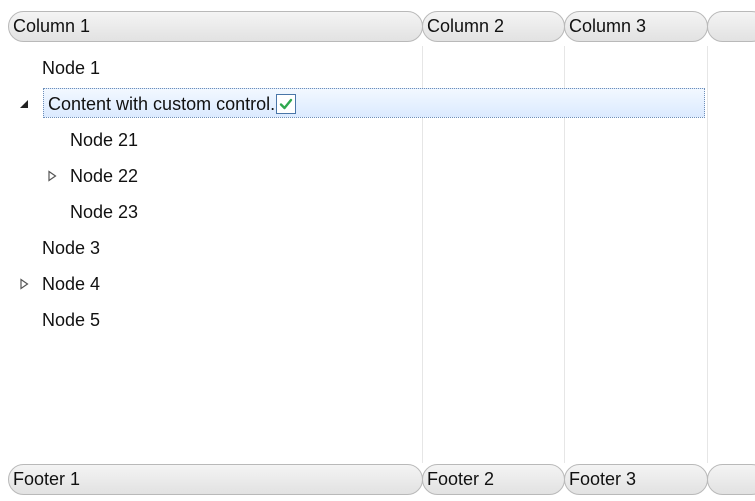  I want to click on column-header-3: Column 3, so click(636, 26).